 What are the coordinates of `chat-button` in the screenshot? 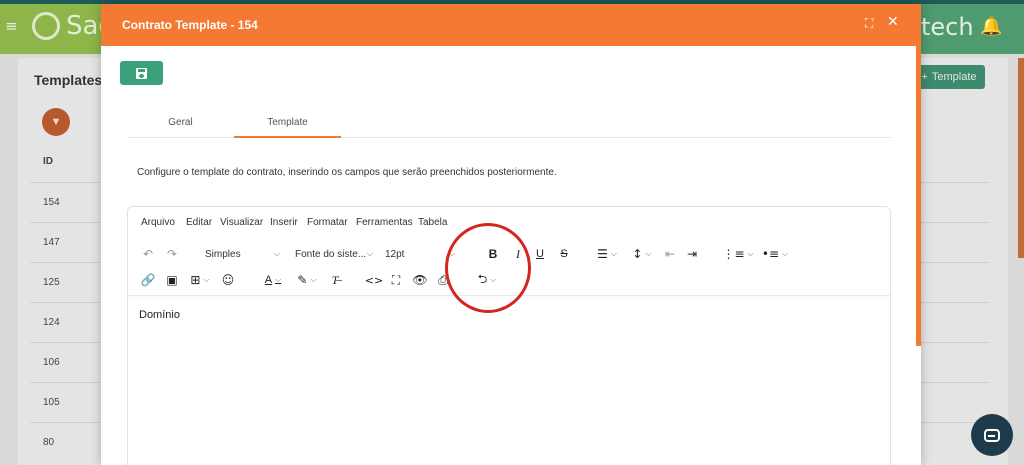 It's located at (992, 435).